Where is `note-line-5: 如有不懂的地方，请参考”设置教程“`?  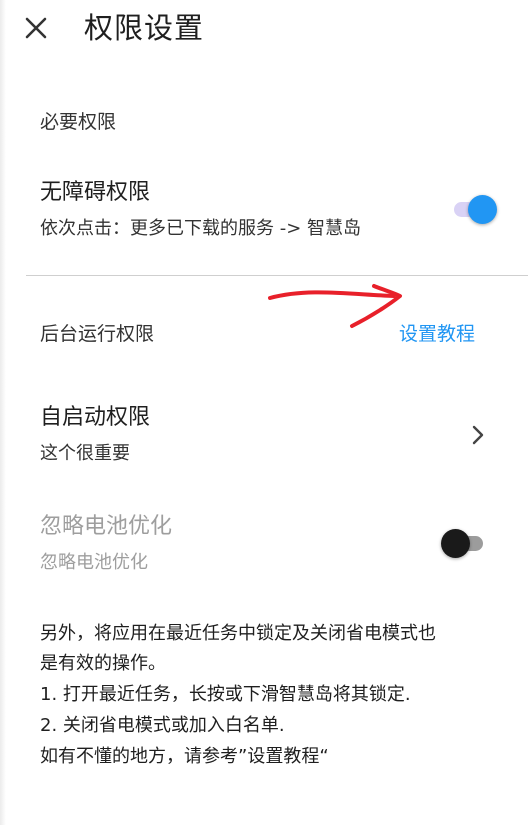 note-line-5: 如有不懂的地方，请参考”设置教程“ is located at coordinates (184, 756).